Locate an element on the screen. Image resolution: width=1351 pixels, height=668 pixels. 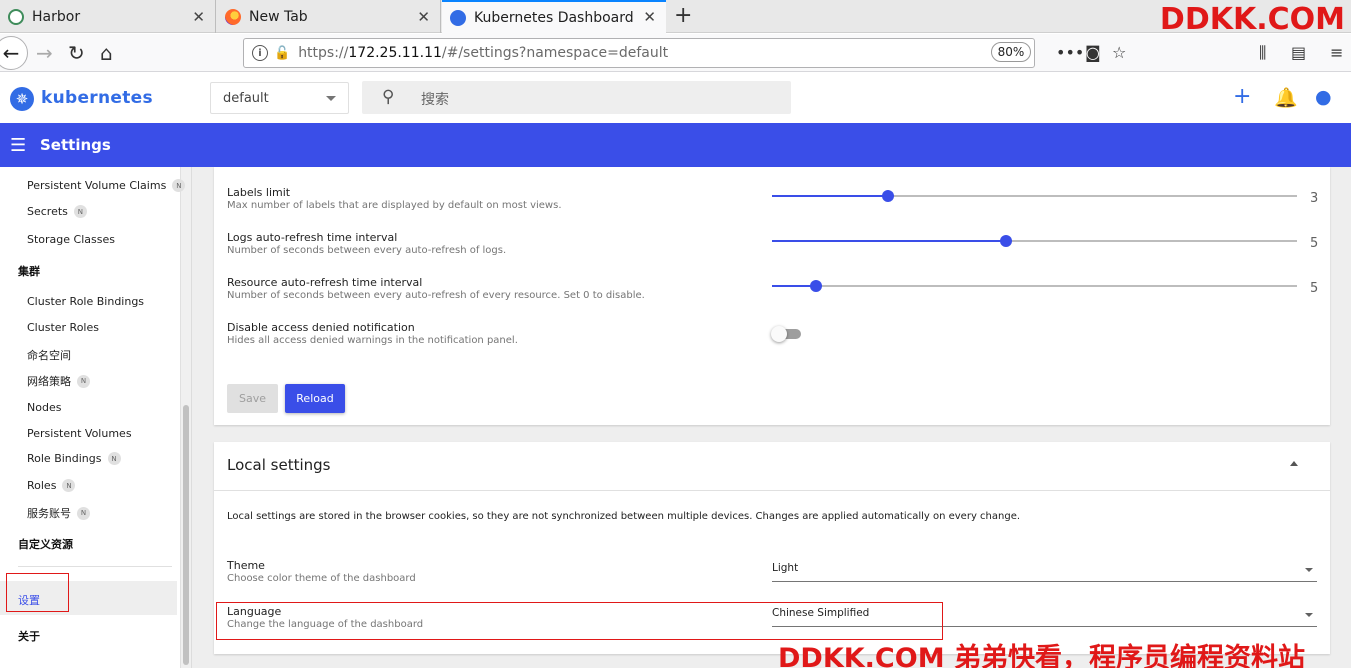
brand-name: kubernetes is located at coordinates (97, 98).